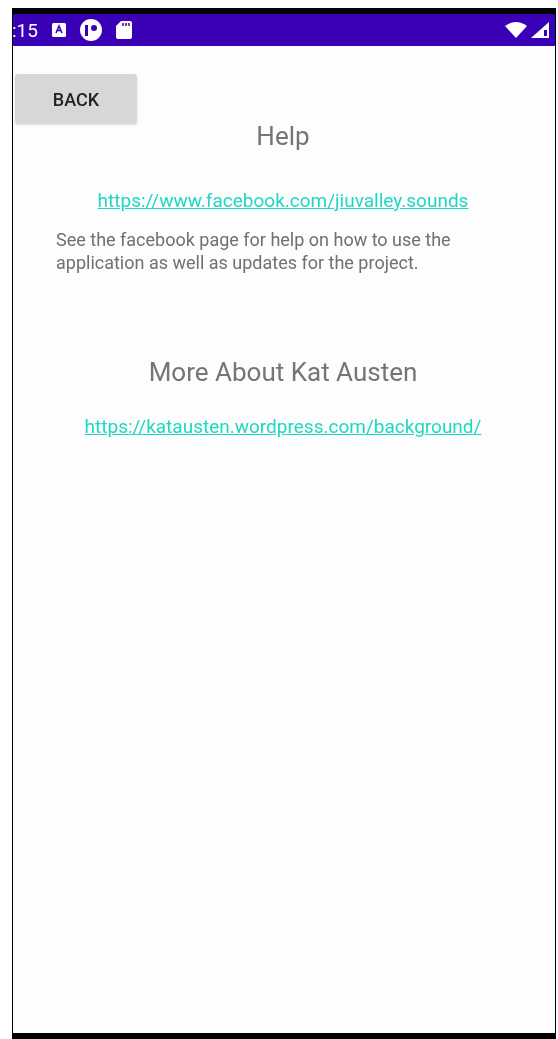 Image resolution: width=558 pixels, height=1039 pixels. What do you see at coordinates (516, 30) in the screenshot?
I see `wifi-icon` at bounding box center [516, 30].